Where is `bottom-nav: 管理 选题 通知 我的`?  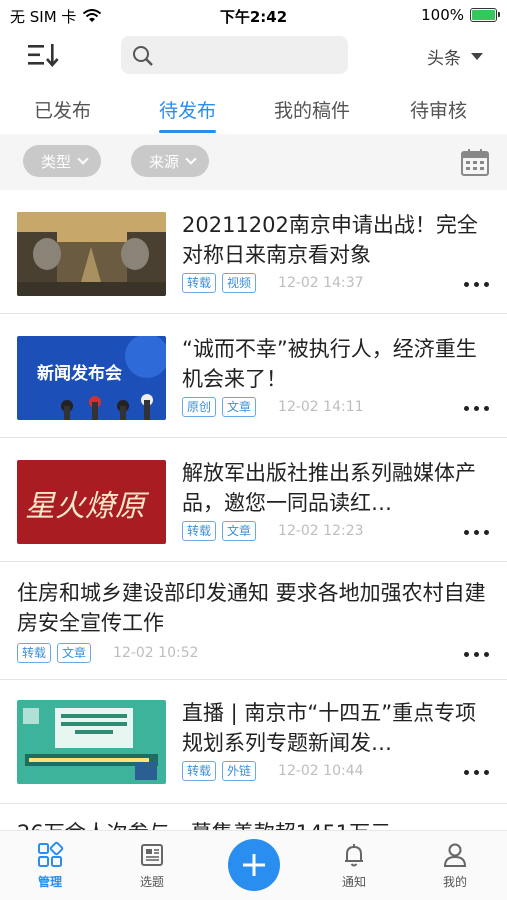
bottom-nav: 管理 选题 通知 我的 is located at coordinates (253, 865).